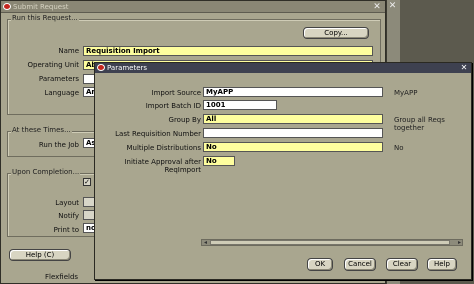  I want to click on initiate-approval-field: No, so click(219, 161).